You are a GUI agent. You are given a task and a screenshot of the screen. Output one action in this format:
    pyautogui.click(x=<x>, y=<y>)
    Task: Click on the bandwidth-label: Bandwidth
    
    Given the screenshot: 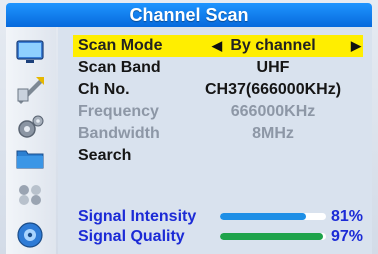 What is the action you would take?
    pyautogui.click(x=119, y=133)
    